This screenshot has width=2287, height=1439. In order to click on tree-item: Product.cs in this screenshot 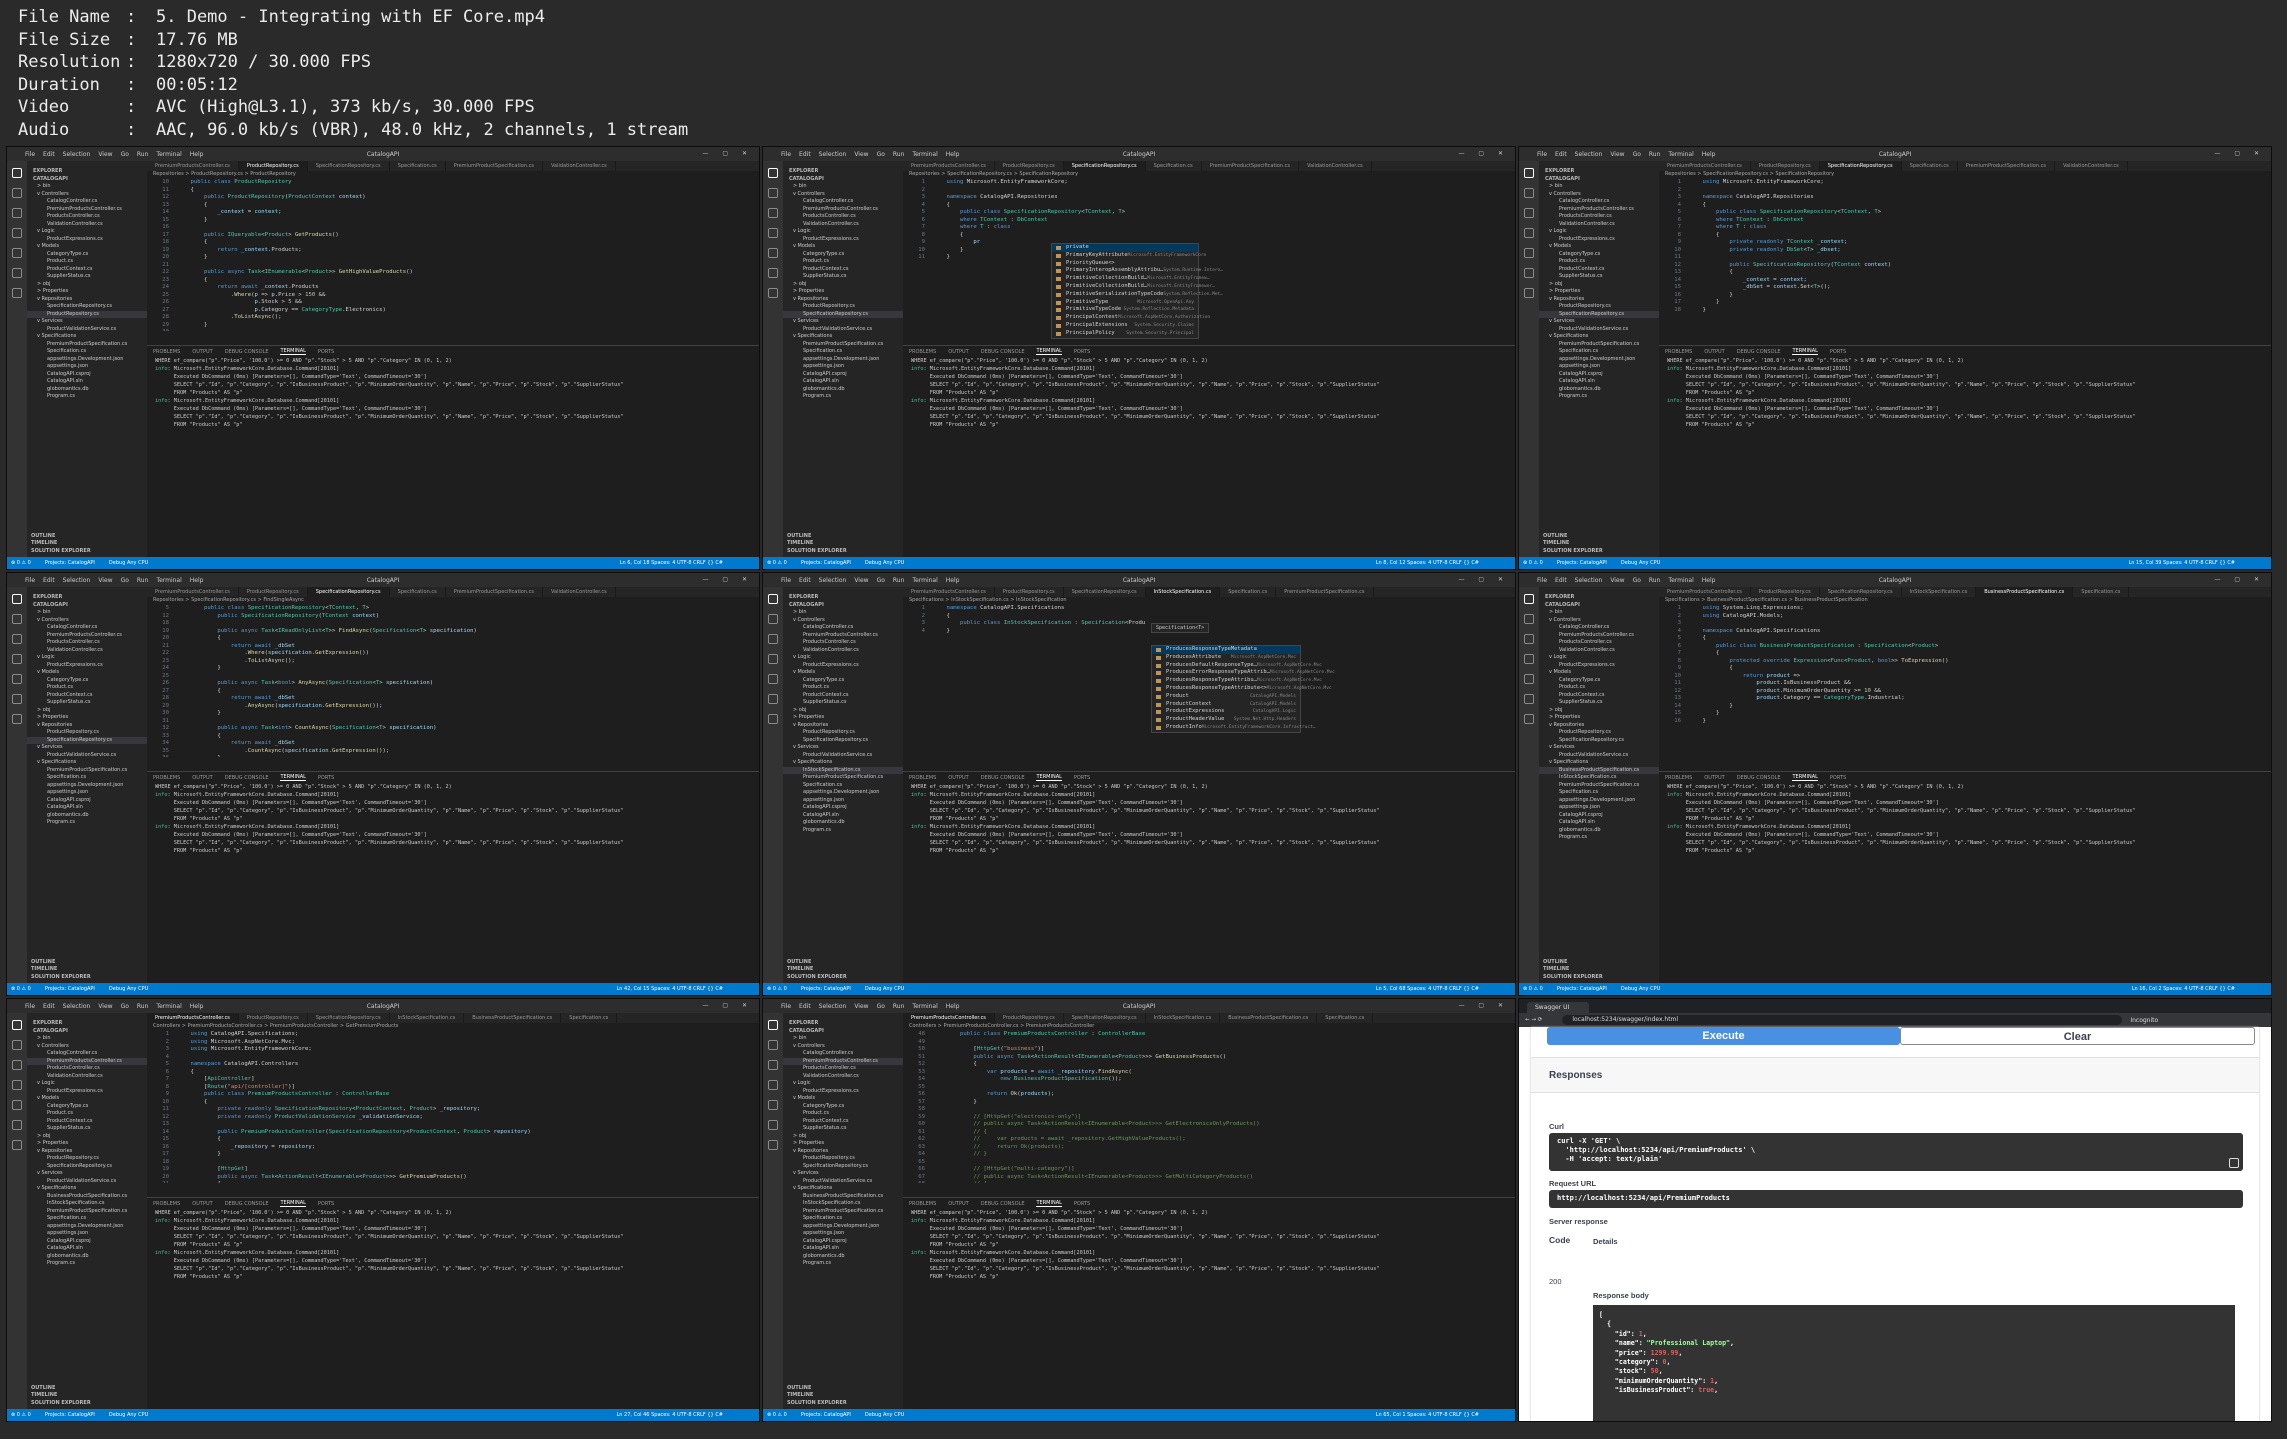, I will do `click(87, 688)`.